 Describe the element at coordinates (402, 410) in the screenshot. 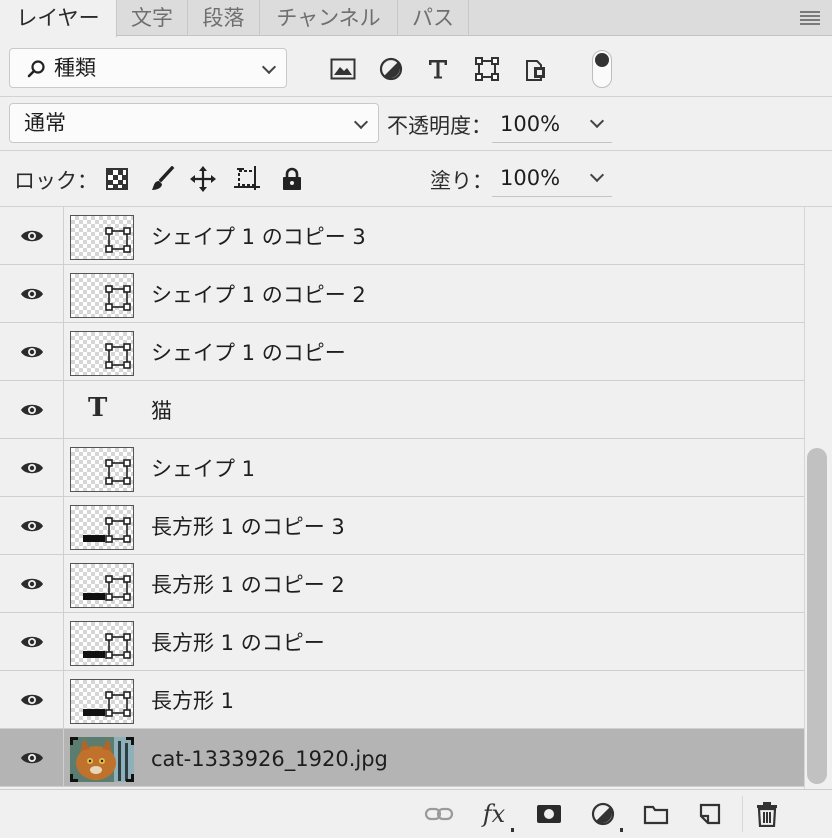

I see `layer-row: T猫` at that location.